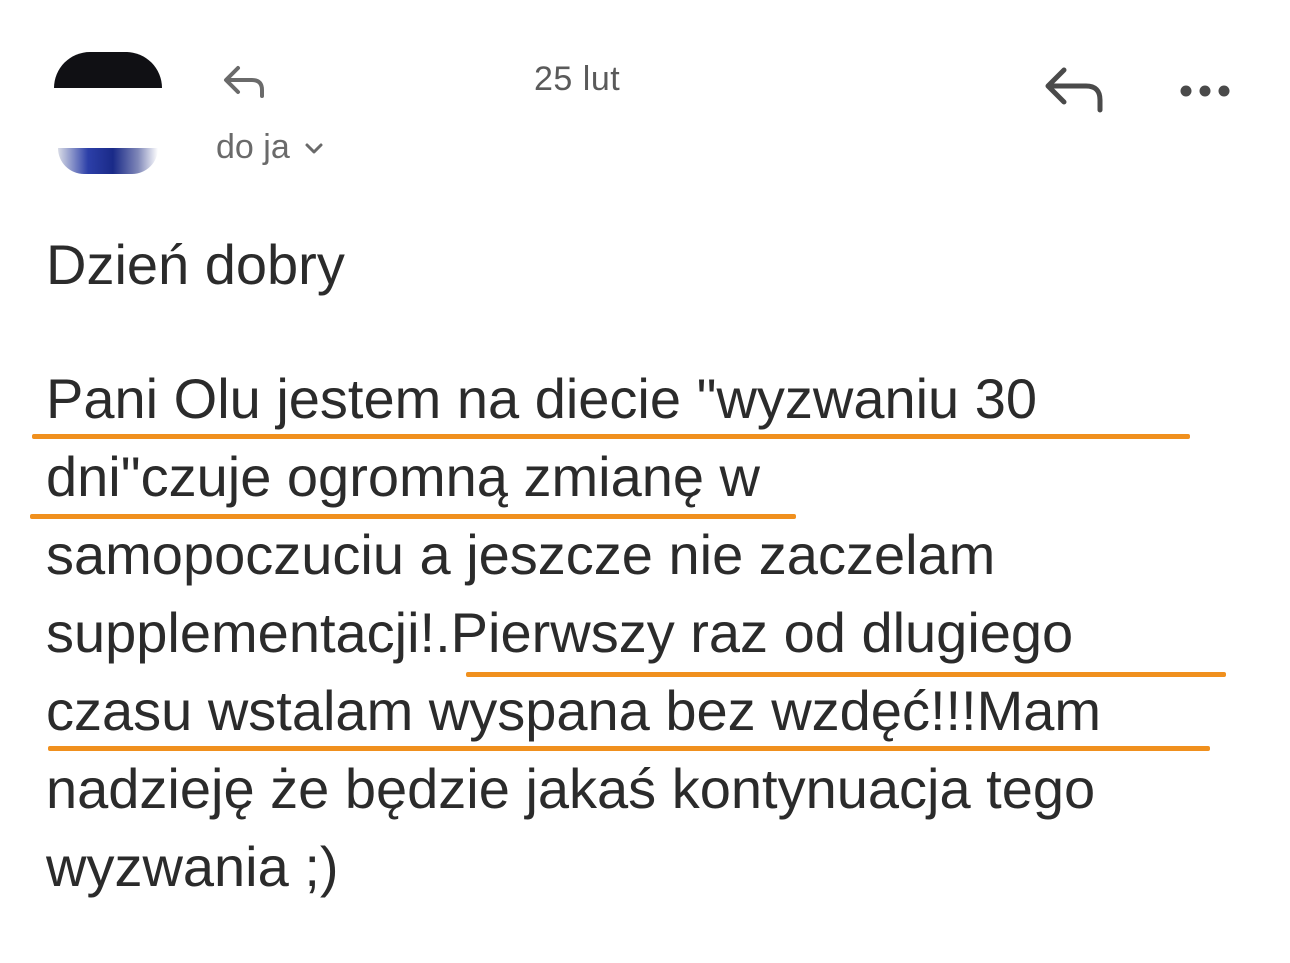 Image resolution: width=1290 pixels, height=963 pixels. What do you see at coordinates (560, 632) in the screenshot?
I see `body-line: supplementacji!.Pierwszy raz od dlugiego` at bounding box center [560, 632].